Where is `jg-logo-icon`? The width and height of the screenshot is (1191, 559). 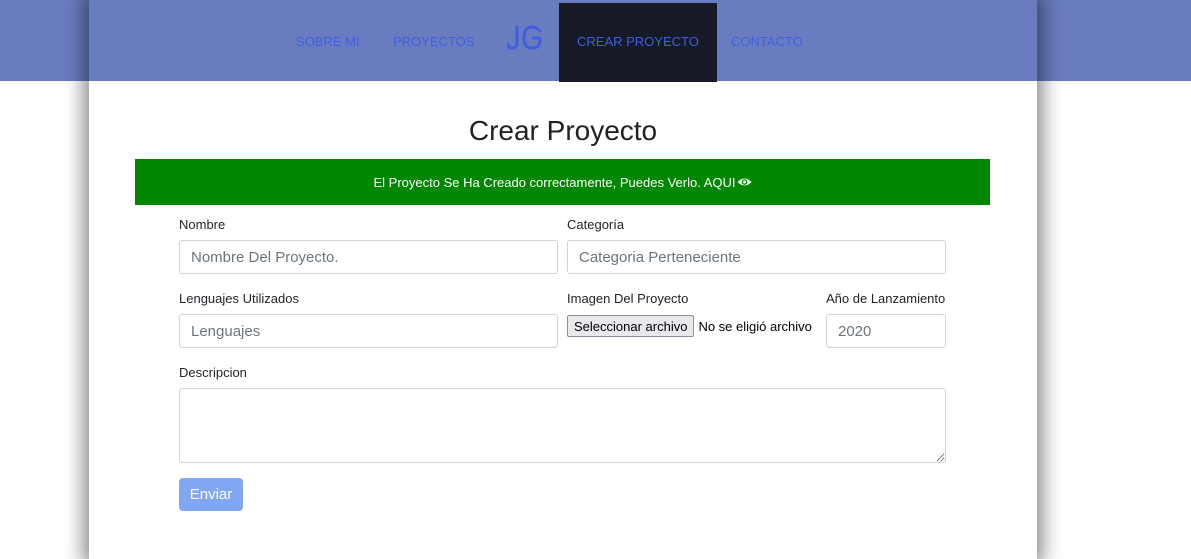
jg-logo-icon is located at coordinates (525, 38).